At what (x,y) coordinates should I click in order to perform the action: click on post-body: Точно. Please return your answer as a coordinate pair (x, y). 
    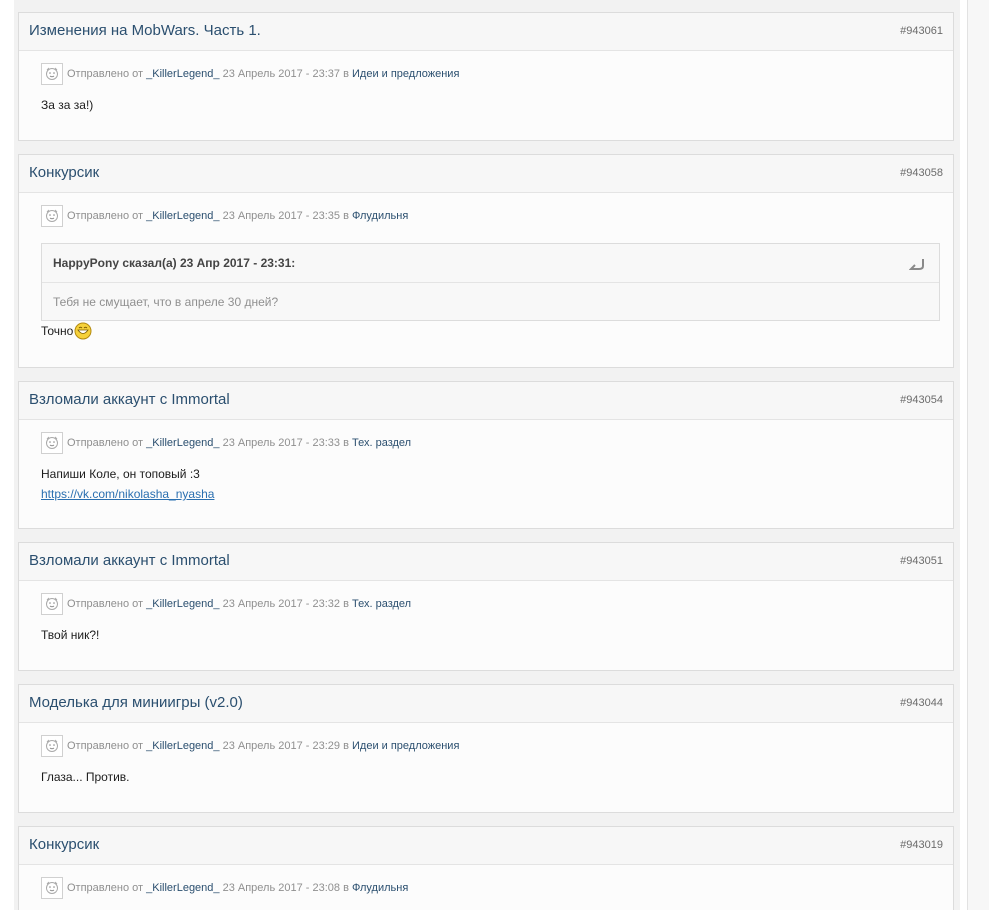
    Looking at the image, I should click on (66, 333).